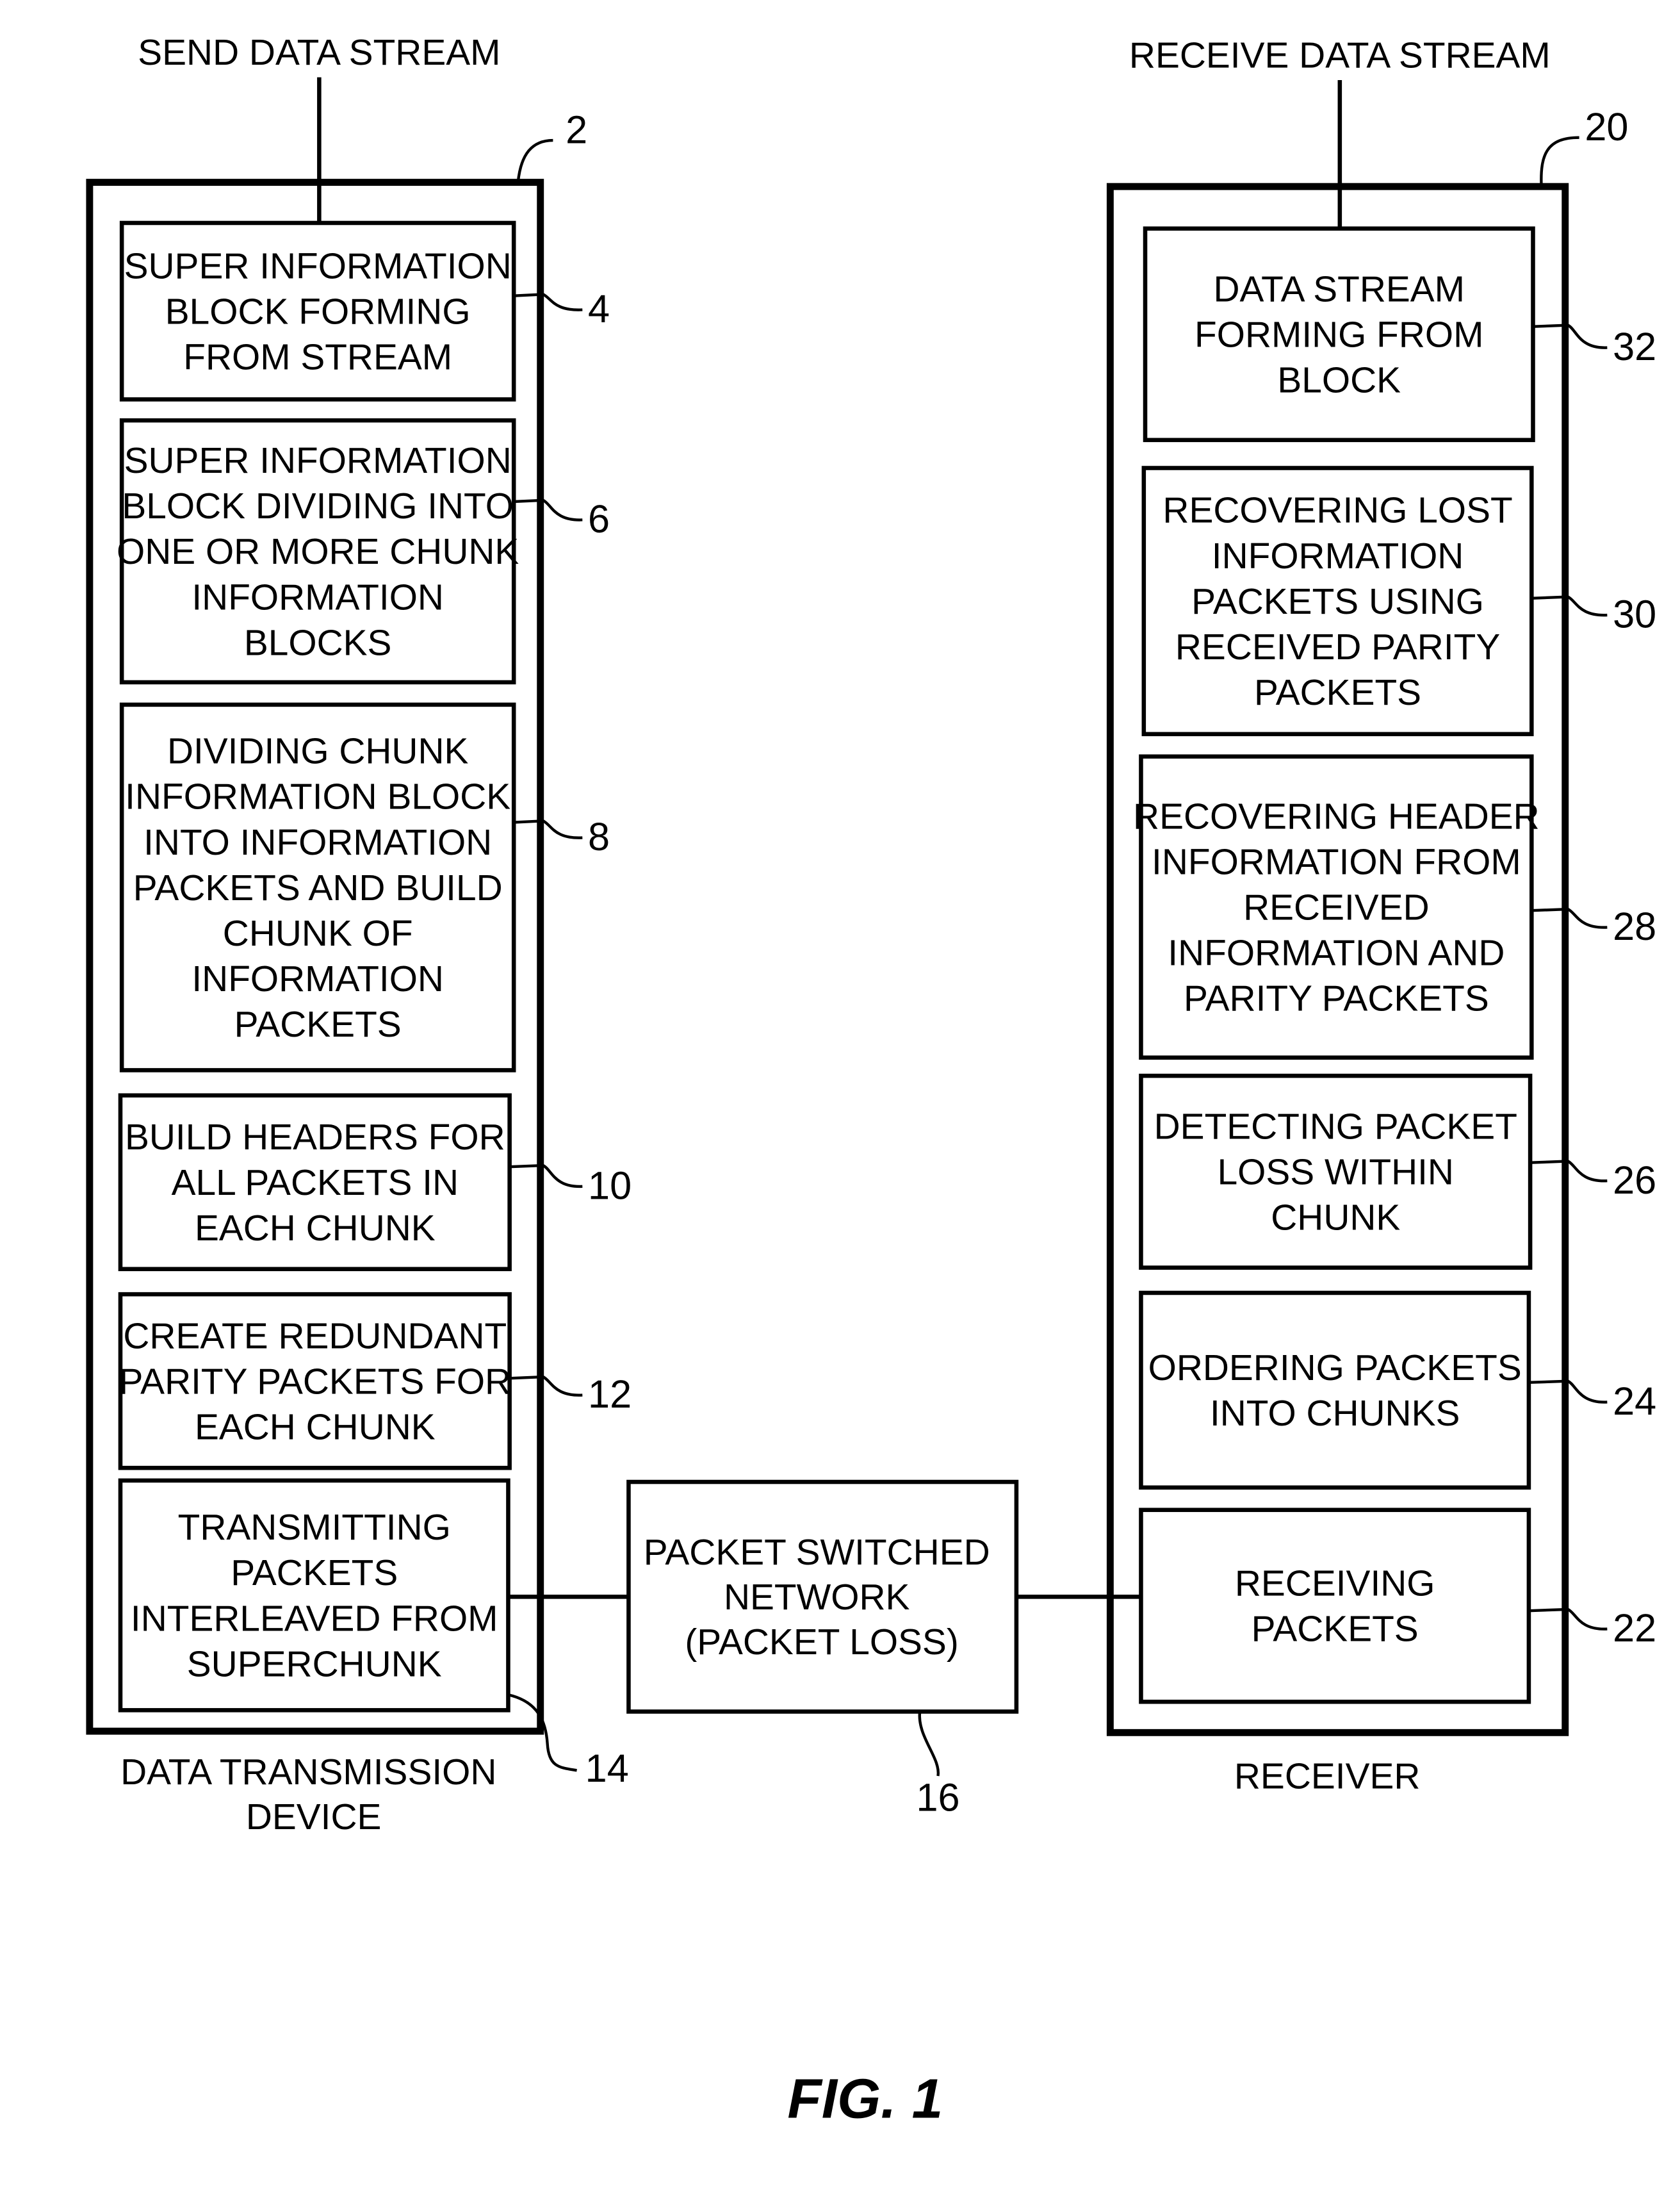 The width and height of the screenshot is (1680, 2202). What do you see at coordinates (610, 1186) in the screenshot?
I see `ref-10: 10` at bounding box center [610, 1186].